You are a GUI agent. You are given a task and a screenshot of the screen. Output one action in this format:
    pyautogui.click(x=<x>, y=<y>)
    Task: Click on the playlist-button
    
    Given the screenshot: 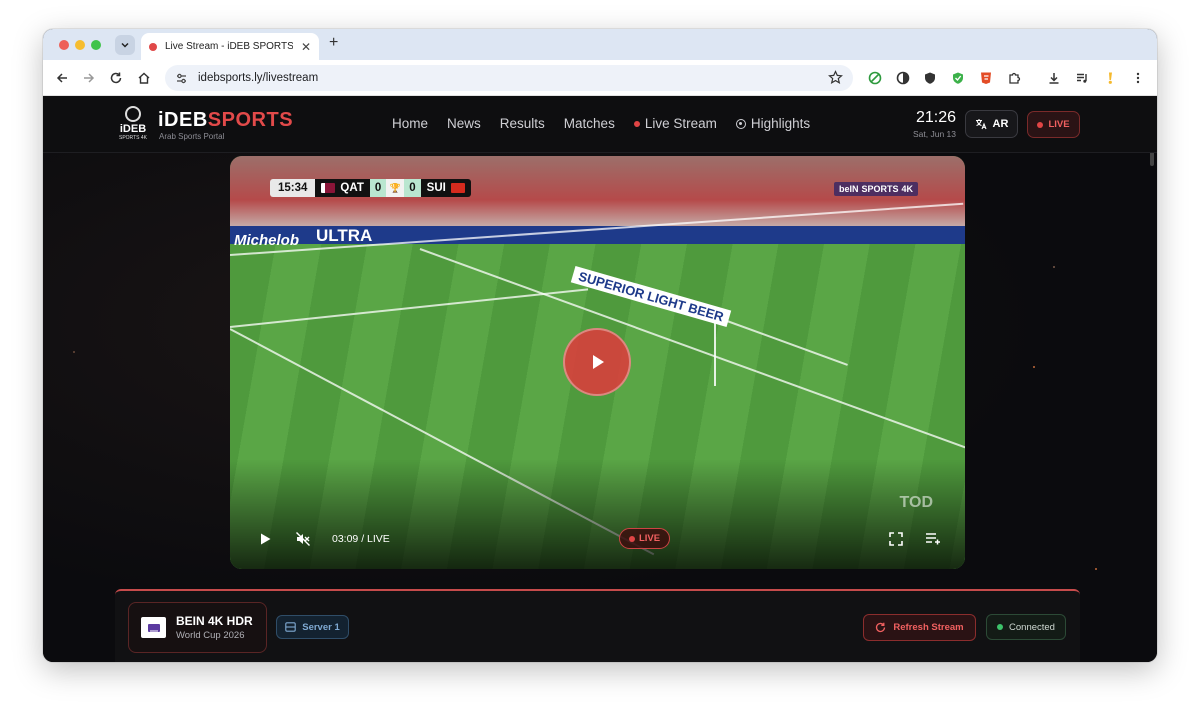 What is the action you would take?
    pyautogui.click(x=933, y=539)
    